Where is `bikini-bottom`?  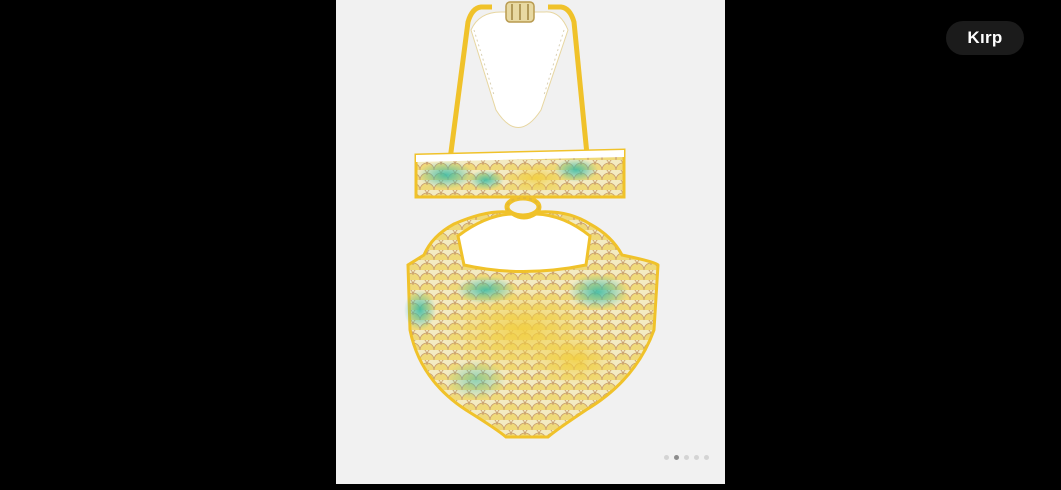 bikini-bottom is located at coordinates (532, 324).